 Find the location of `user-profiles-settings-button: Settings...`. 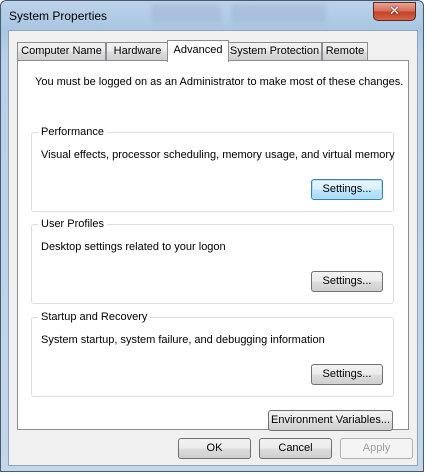

user-profiles-settings-button: Settings... is located at coordinates (347, 281).